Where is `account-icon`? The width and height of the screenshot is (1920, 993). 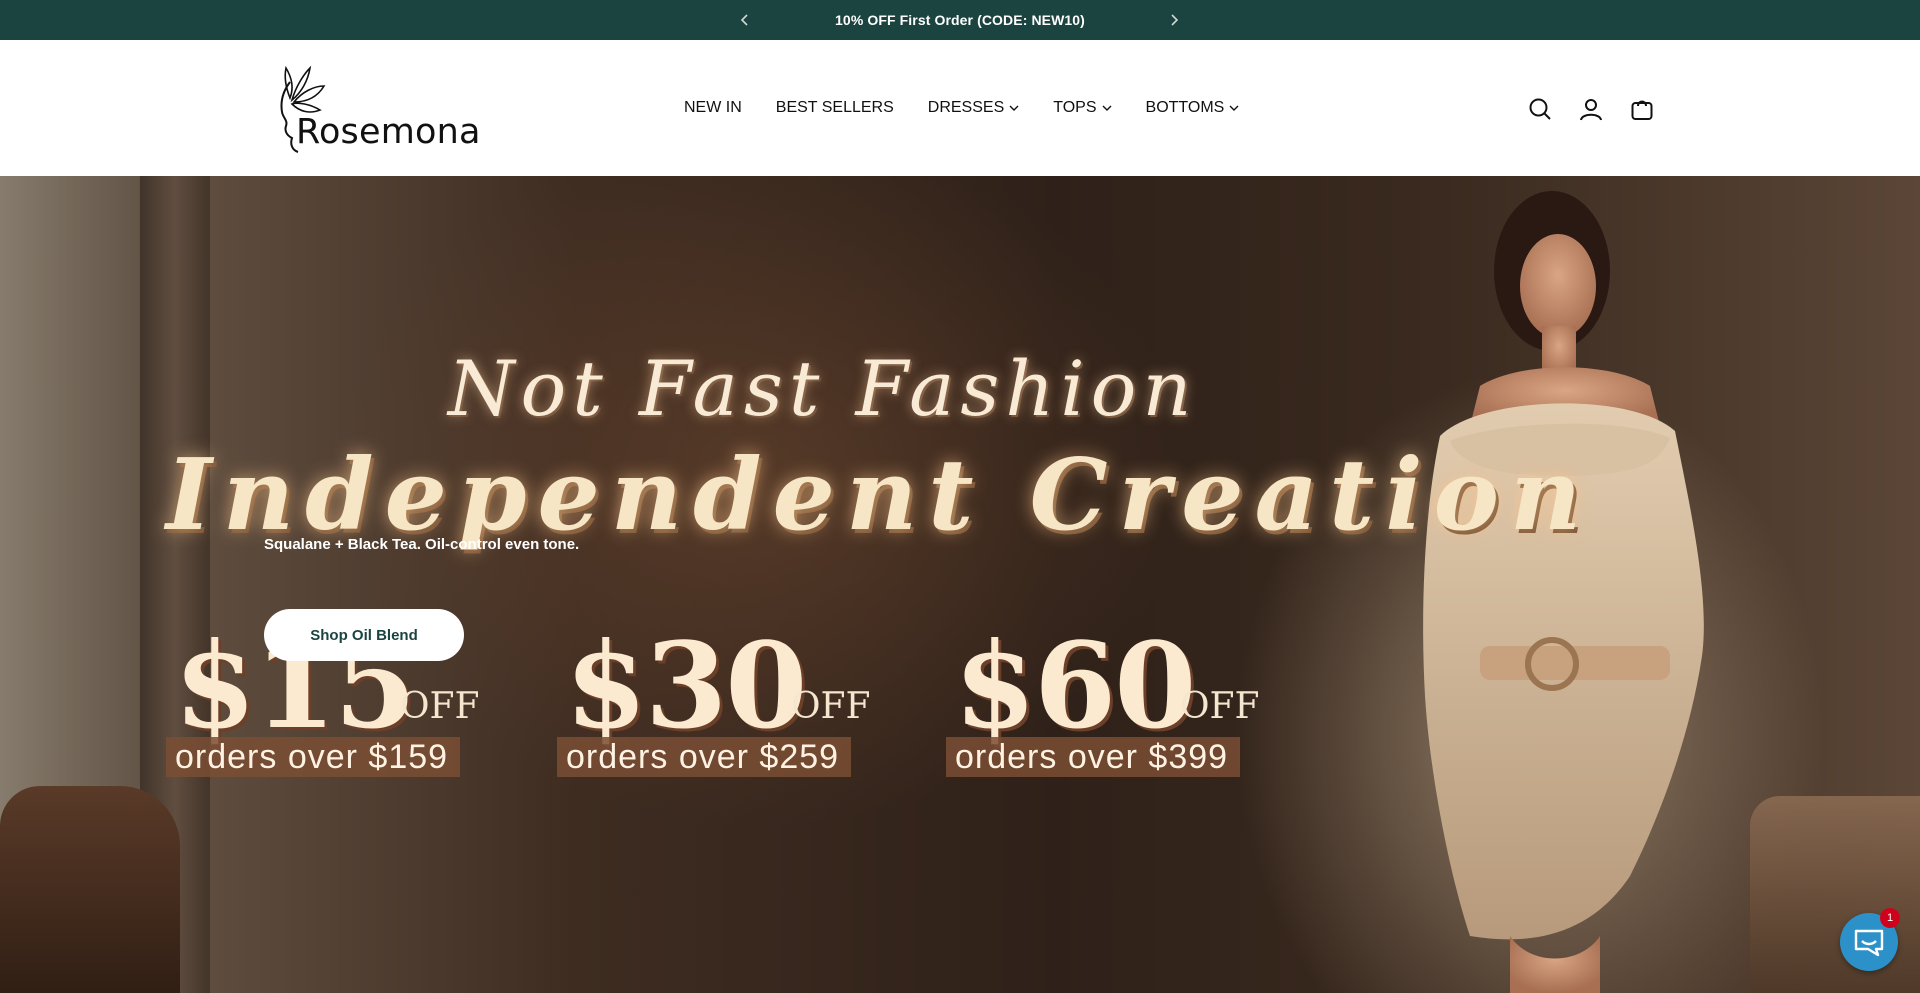
account-icon is located at coordinates (1591, 109).